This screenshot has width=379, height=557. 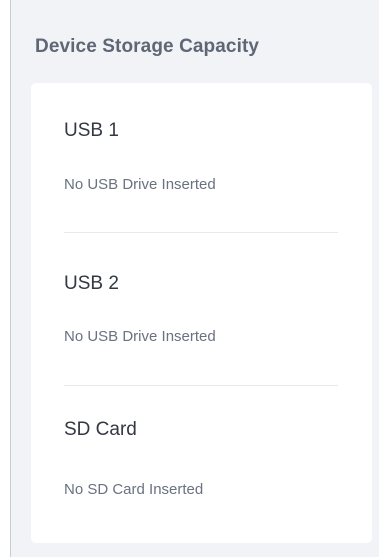 I want to click on panel-title: Device Storage Capacity, so click(x=147, y=46).